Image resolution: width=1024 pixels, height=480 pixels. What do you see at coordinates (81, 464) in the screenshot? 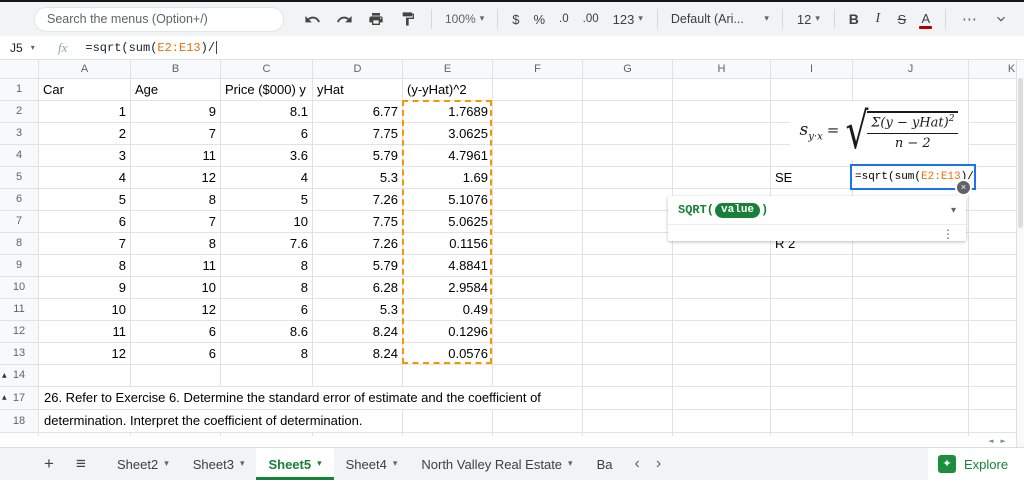
I see `all-sheets-button: ≡` at bounding box center [81, 464].